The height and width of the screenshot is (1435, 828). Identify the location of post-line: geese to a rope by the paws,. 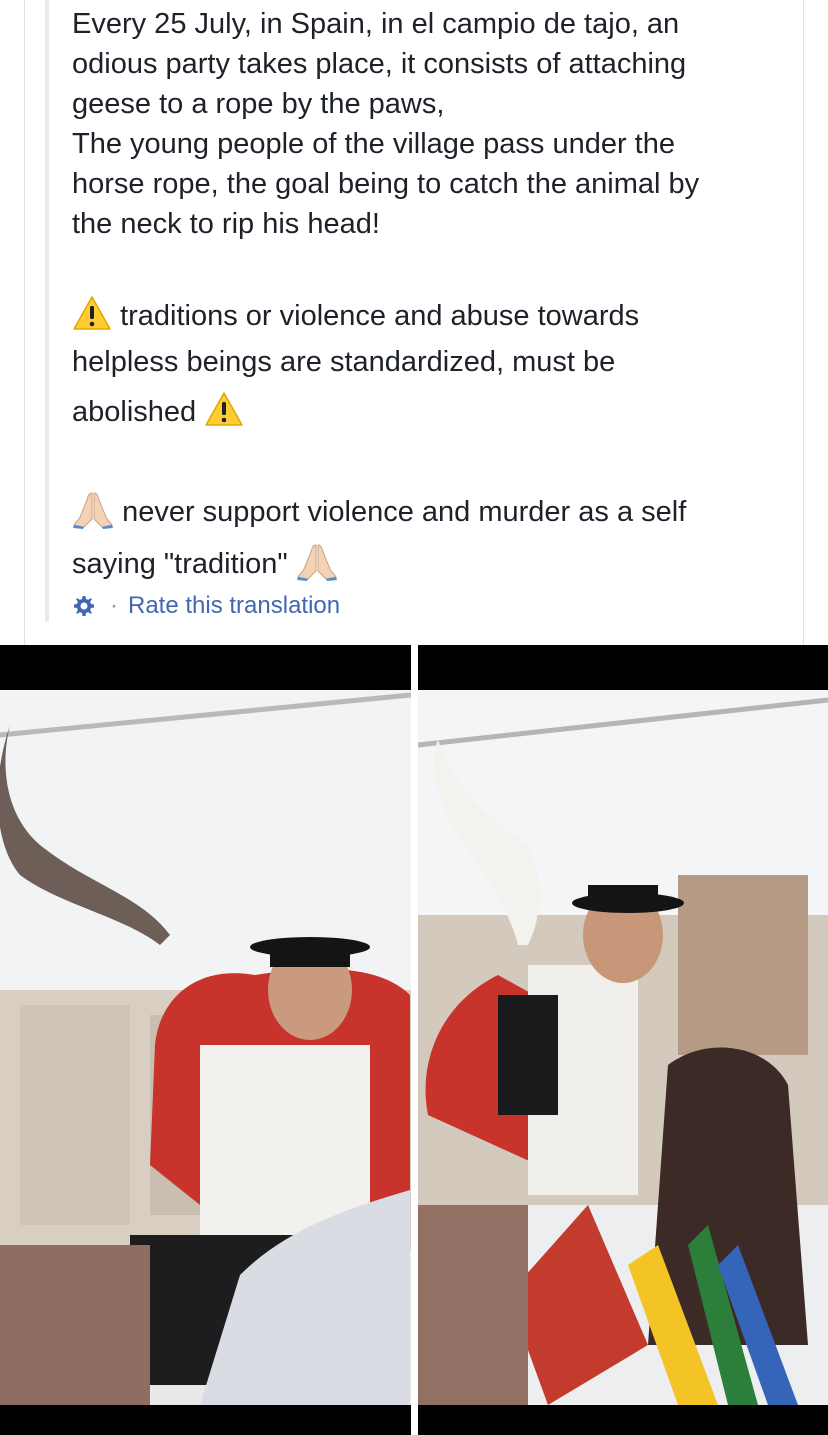
(258, 104).